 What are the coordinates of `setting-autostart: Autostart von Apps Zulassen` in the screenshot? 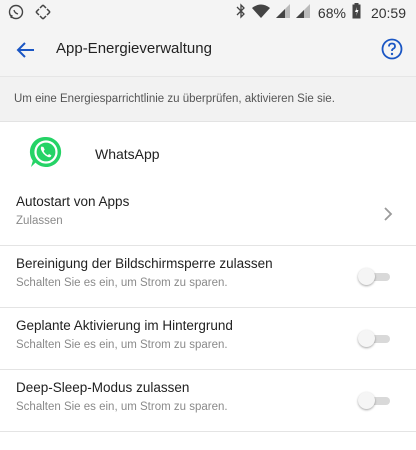 It's located at (208, 215).